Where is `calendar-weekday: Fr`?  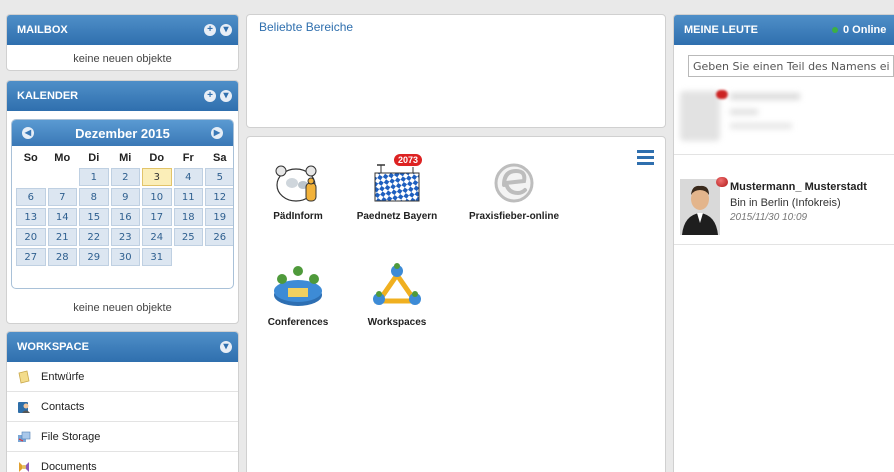 calendar-weekday: Fr is located at coordinates (188, 158).